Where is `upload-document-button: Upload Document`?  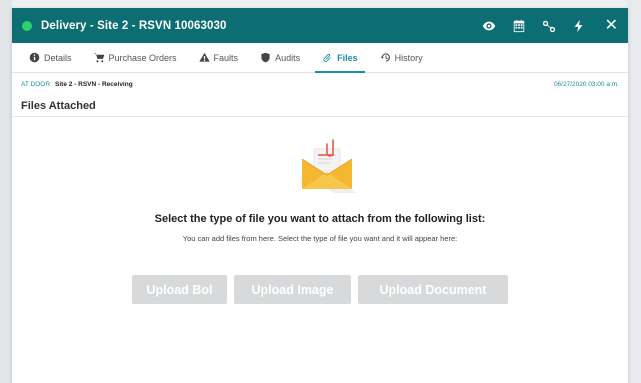
upload-document-button: Upload Document is located at coordinates (433, 289).